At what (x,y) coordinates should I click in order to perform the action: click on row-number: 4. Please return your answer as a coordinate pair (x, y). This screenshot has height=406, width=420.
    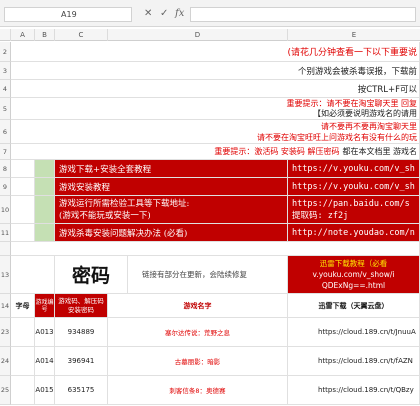
    Looking at the image, I should click on (5, 89).